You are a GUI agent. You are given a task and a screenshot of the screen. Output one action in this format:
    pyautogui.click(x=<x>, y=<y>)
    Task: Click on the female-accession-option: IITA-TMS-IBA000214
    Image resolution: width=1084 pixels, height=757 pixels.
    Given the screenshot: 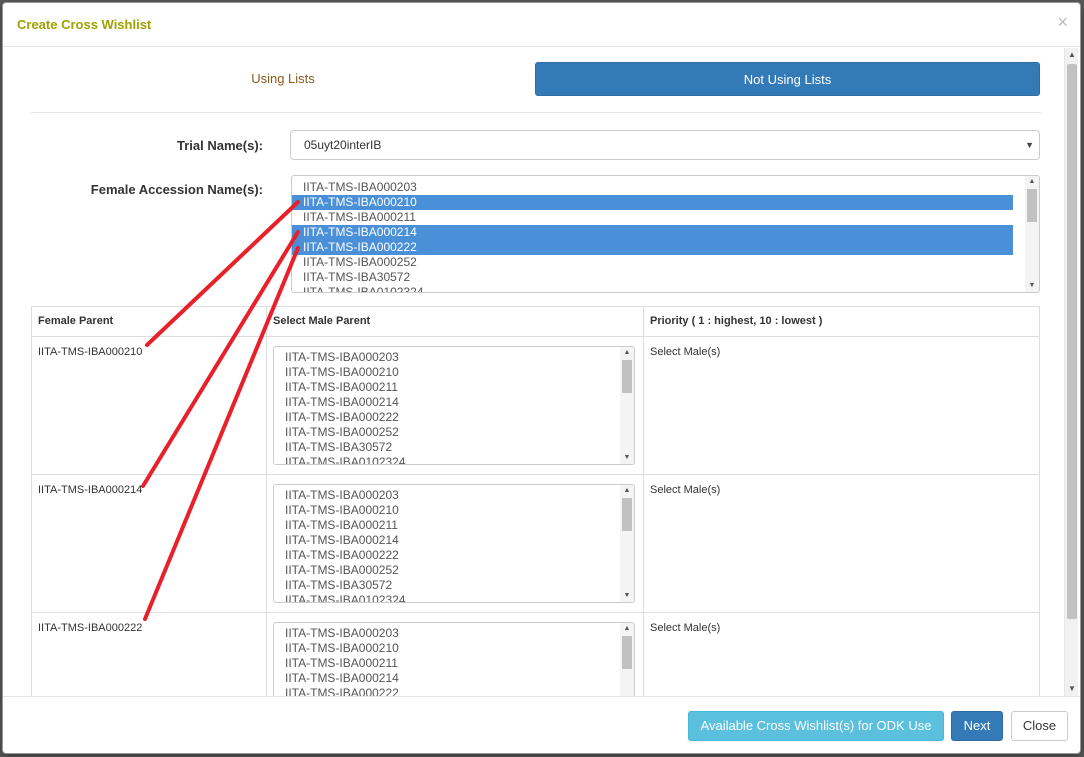 What is the action you would take?
    pyautogui.click(x=652, y=232)
    